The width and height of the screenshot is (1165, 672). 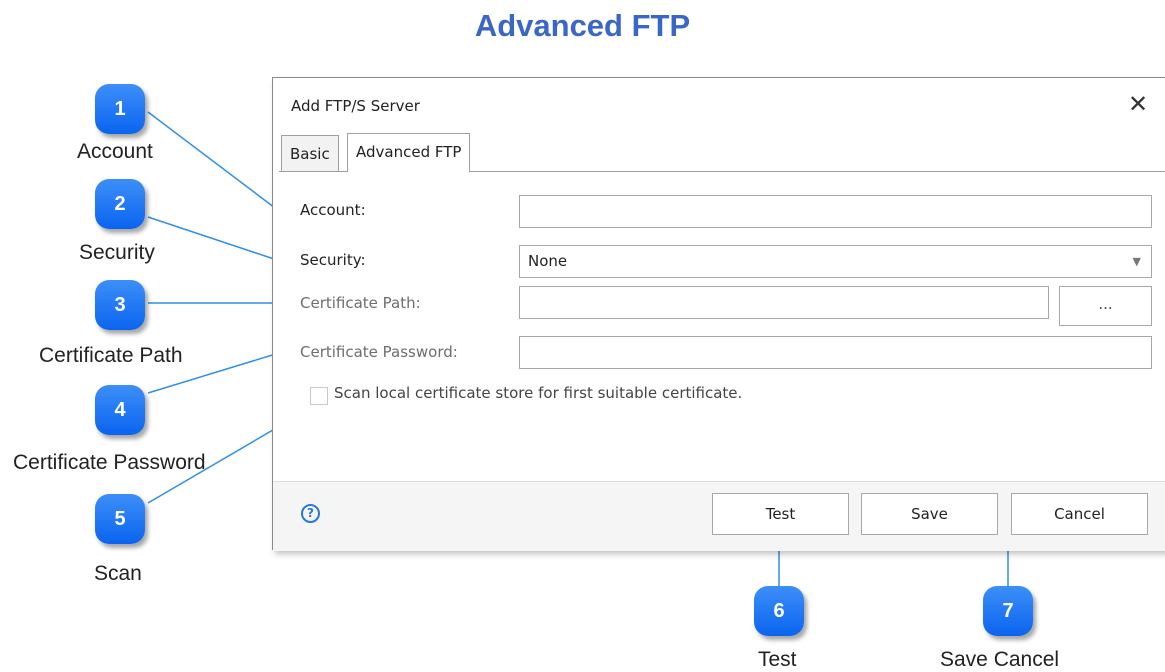 I want to click on cancel-button: Cancel, so click(x=1079, y=514).